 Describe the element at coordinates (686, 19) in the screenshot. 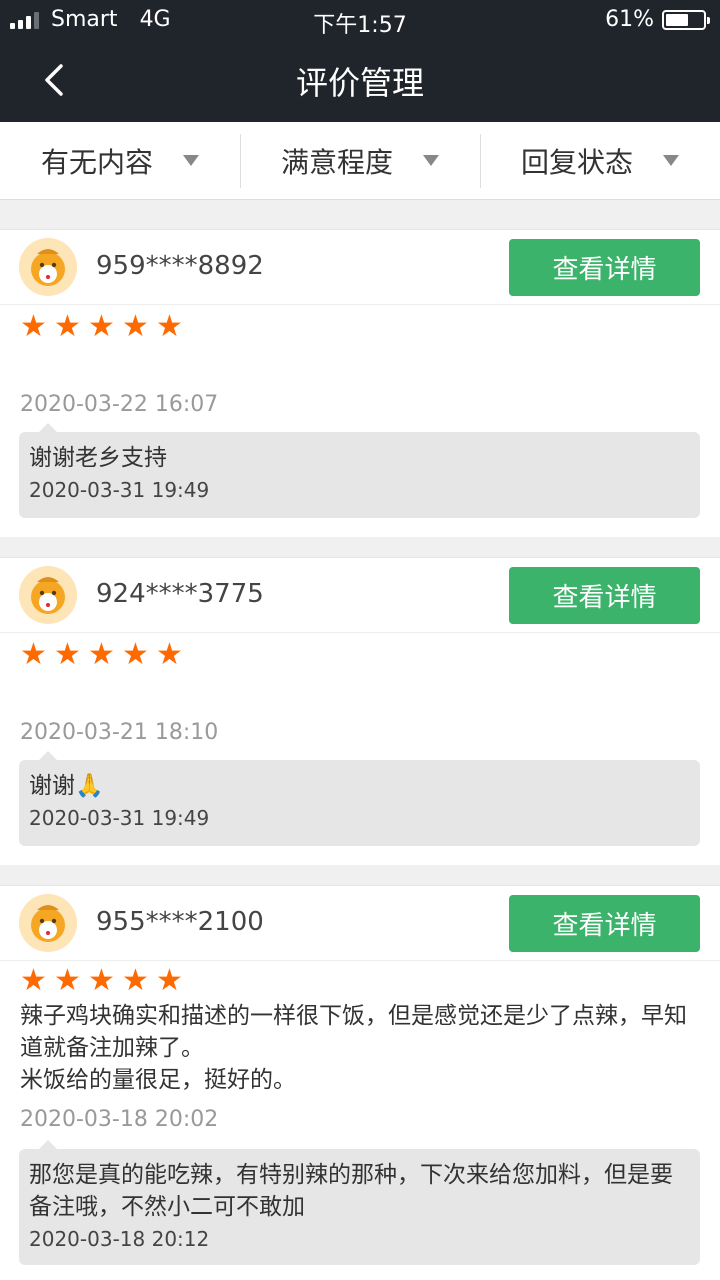

I see `battery-icon` at that location.